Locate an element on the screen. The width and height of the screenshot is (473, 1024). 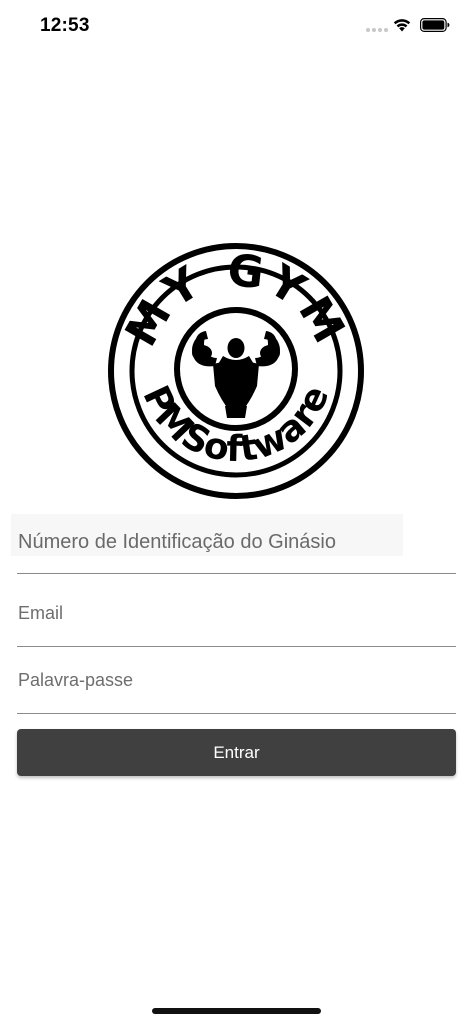
gym-id-field is located at coordinates (233, 543).